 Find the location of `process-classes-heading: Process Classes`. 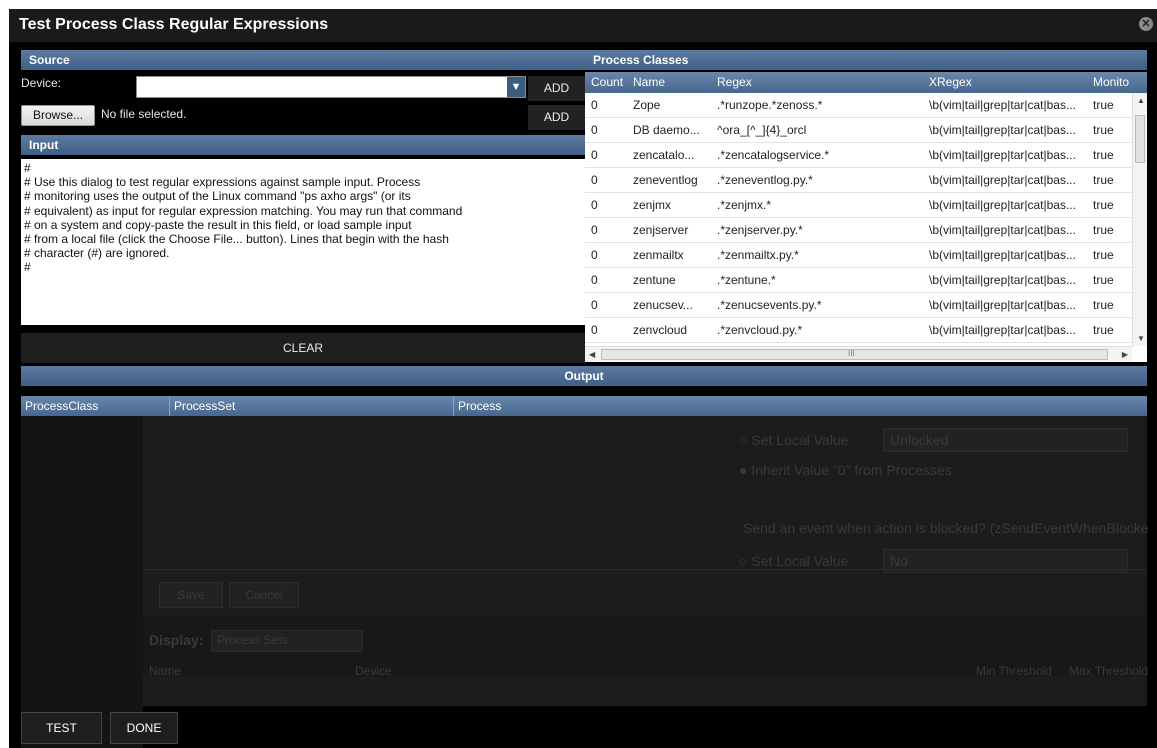

process-classes-heading: Process Classes is located at coordinates (866, 60).